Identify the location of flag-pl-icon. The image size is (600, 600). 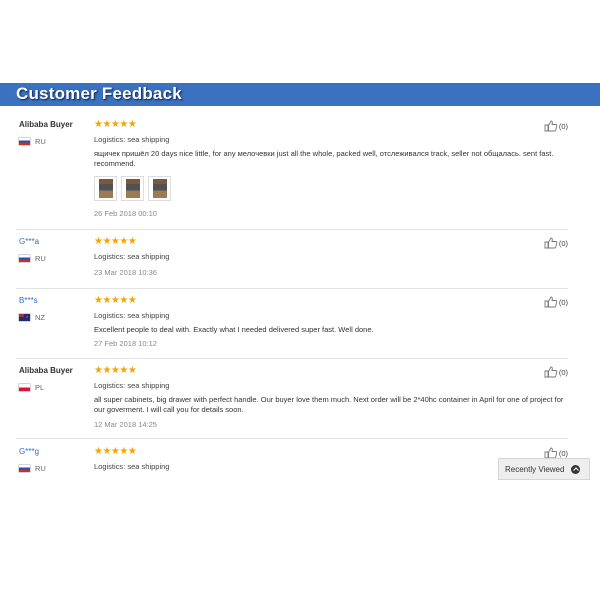
(24, 387).